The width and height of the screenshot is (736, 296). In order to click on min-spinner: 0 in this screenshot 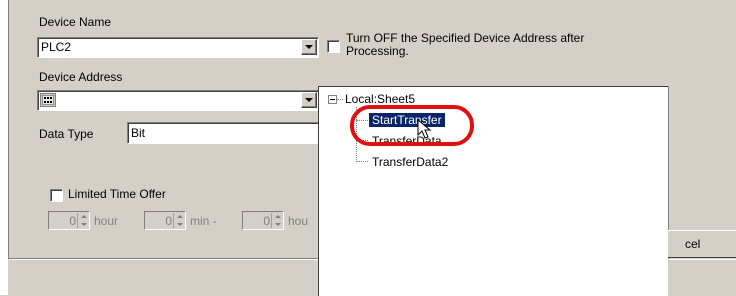, I will do `click(165, 220)`.